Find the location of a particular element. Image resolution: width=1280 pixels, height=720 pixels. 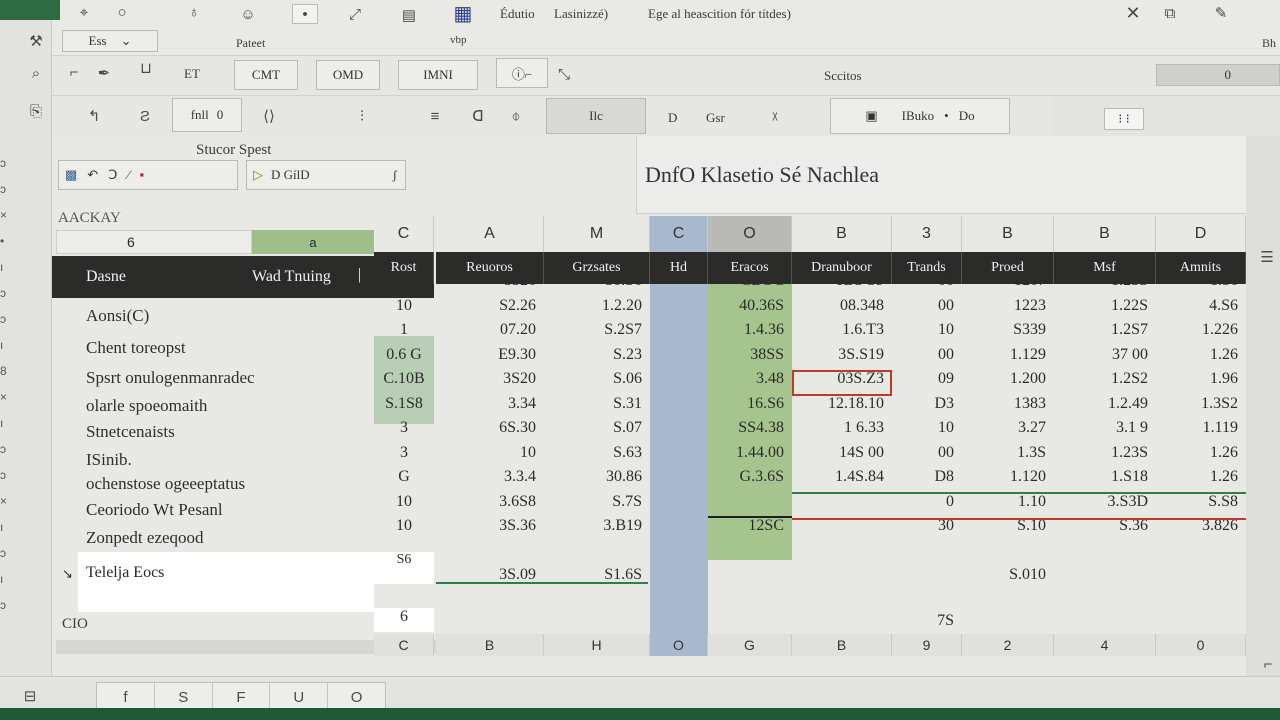

table-cell: 1.10 is located at coordinates (1004, 502).